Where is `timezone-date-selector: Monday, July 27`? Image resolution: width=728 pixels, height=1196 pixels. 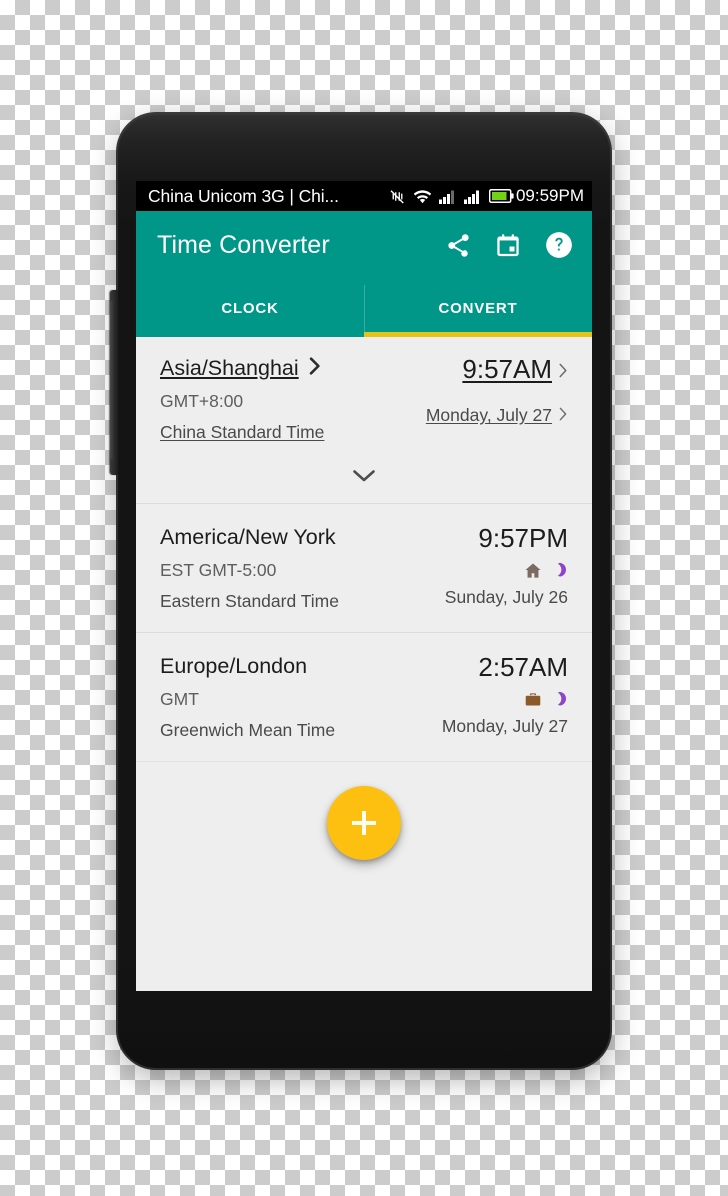 timezone-date-selector: Monday, July 27 is located at coordinates (497, 415).